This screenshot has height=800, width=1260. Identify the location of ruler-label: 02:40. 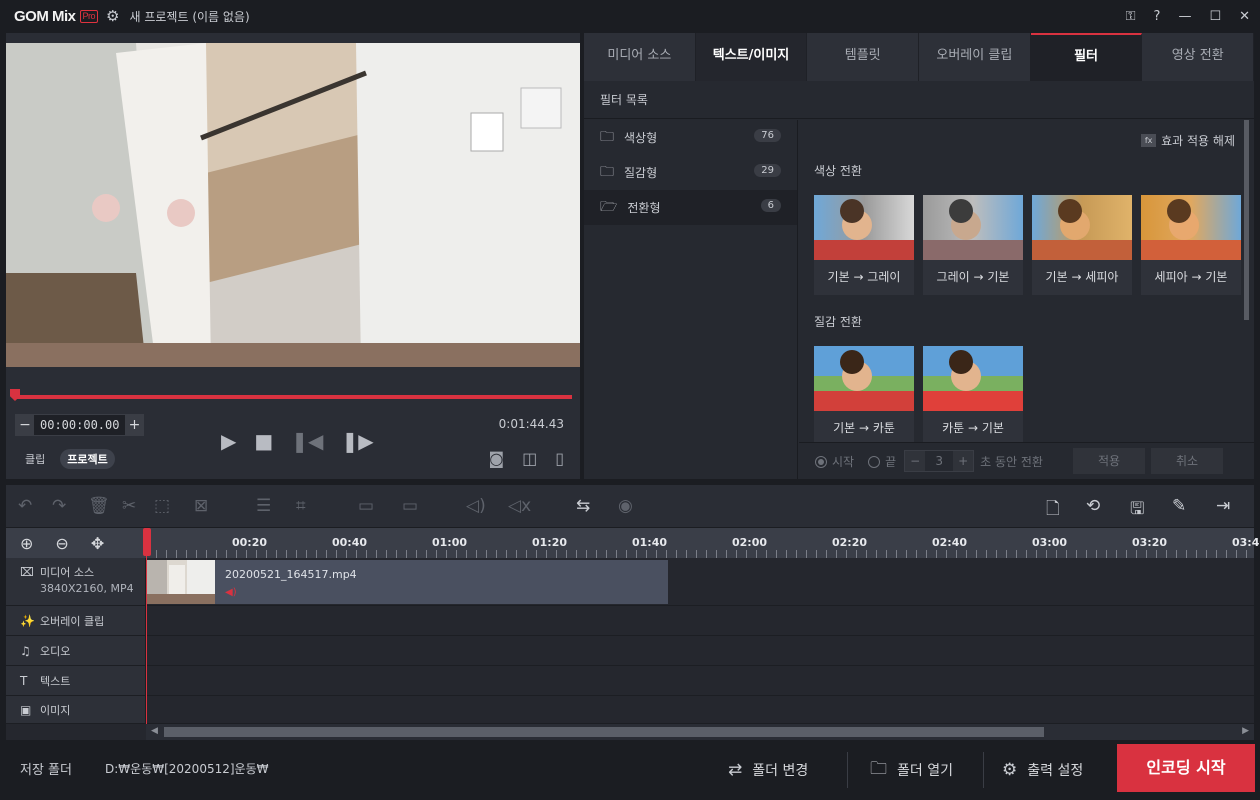
(950, 542).